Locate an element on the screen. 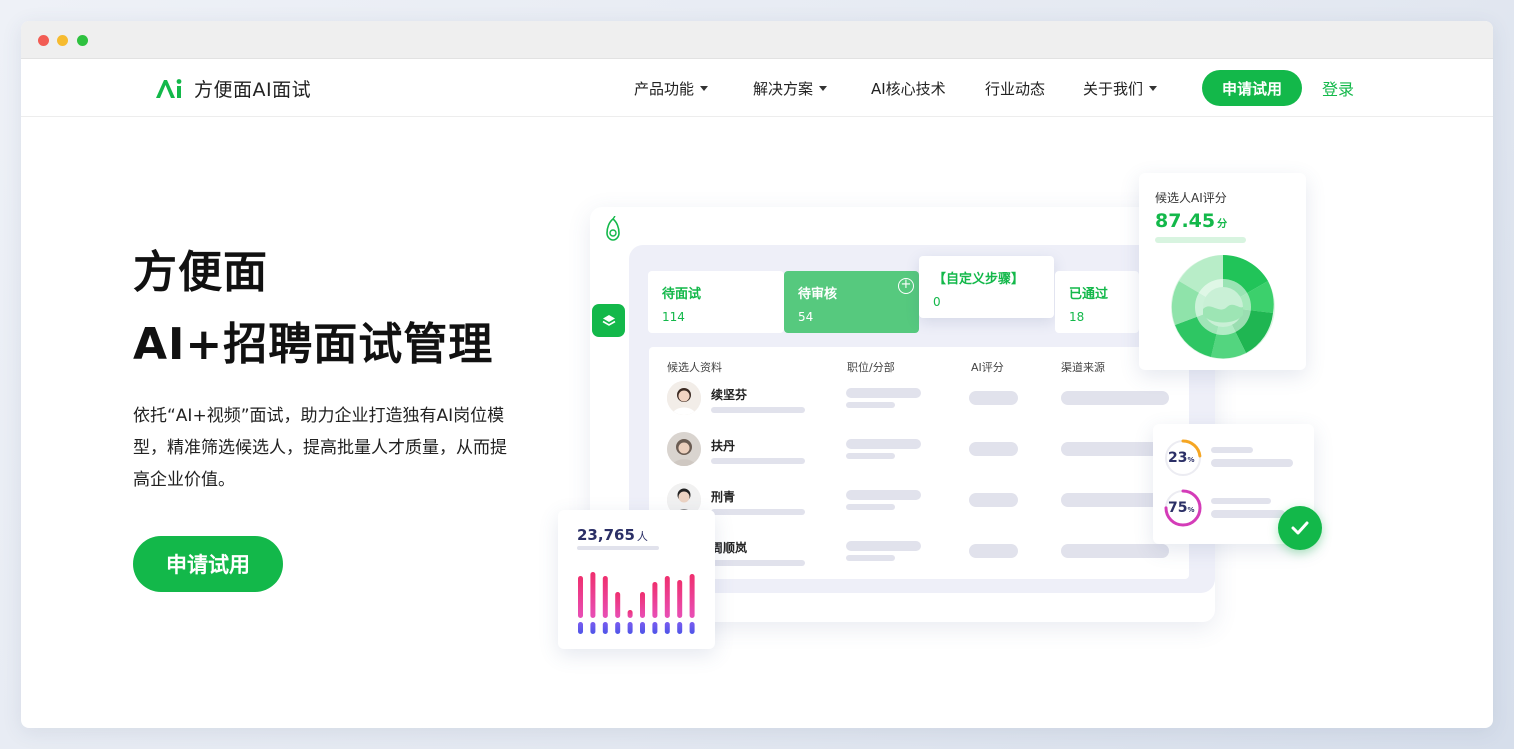 The image size is (1514, 749). step-card-passed: 已通过 18 is located at coordinates (1097, 302).